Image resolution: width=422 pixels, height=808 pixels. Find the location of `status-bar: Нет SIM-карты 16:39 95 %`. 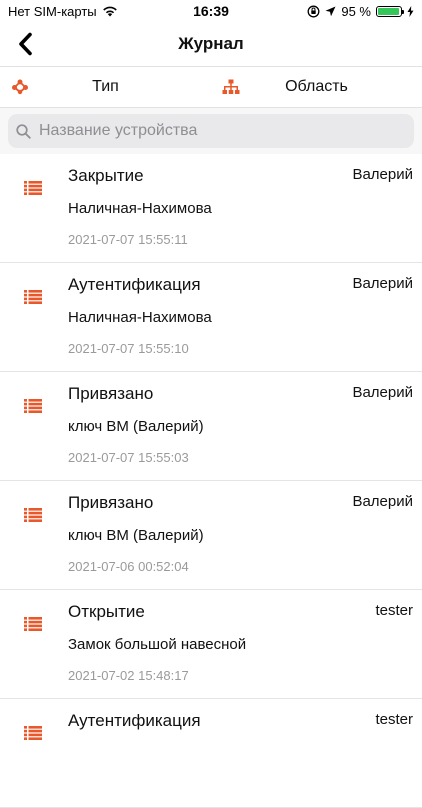

status-bar: Нет SIM-карты 16:39 95 % is located at coordinates (211, 11).